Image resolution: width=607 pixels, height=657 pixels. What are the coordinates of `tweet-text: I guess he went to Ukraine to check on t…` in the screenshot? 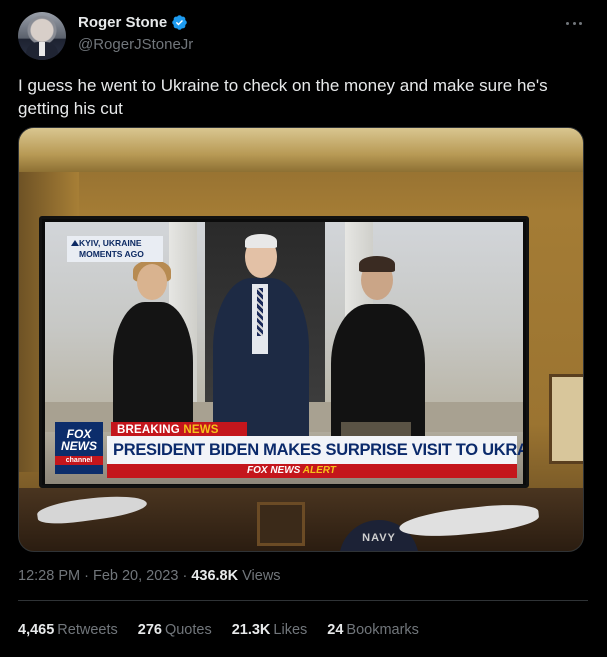 It's located at (283, 97).